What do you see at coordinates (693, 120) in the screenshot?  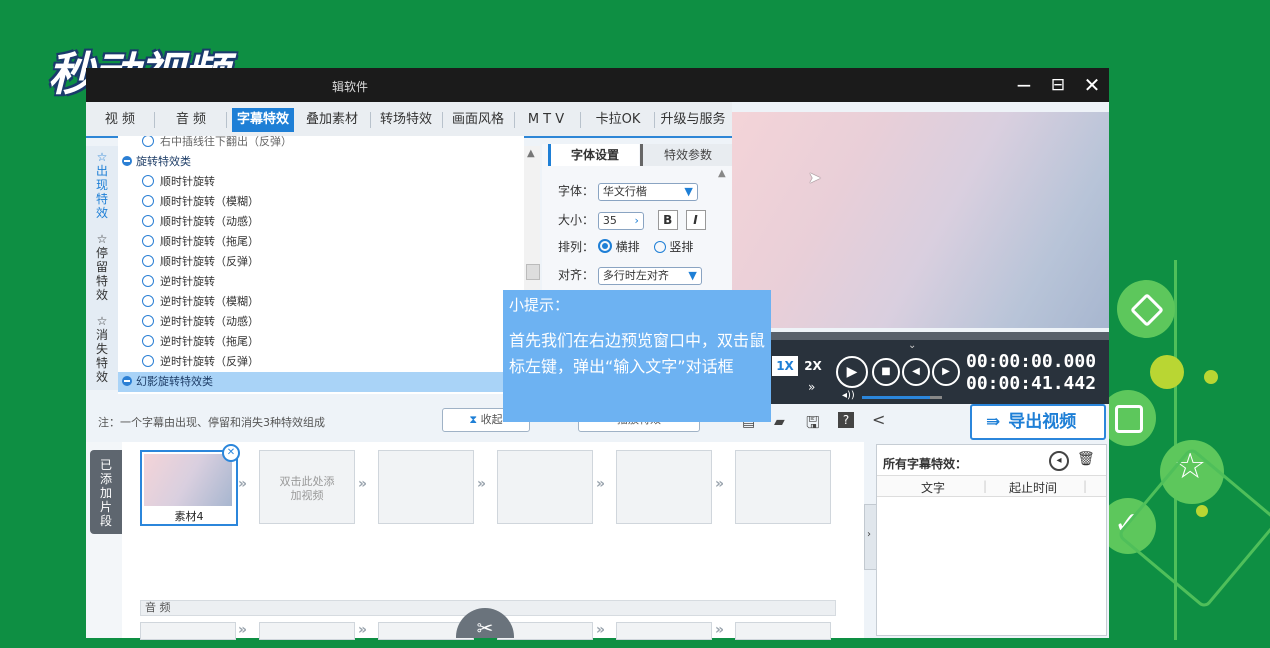 I see `tab-upgrade: 升级与服务` at bounding box center [693, 120].